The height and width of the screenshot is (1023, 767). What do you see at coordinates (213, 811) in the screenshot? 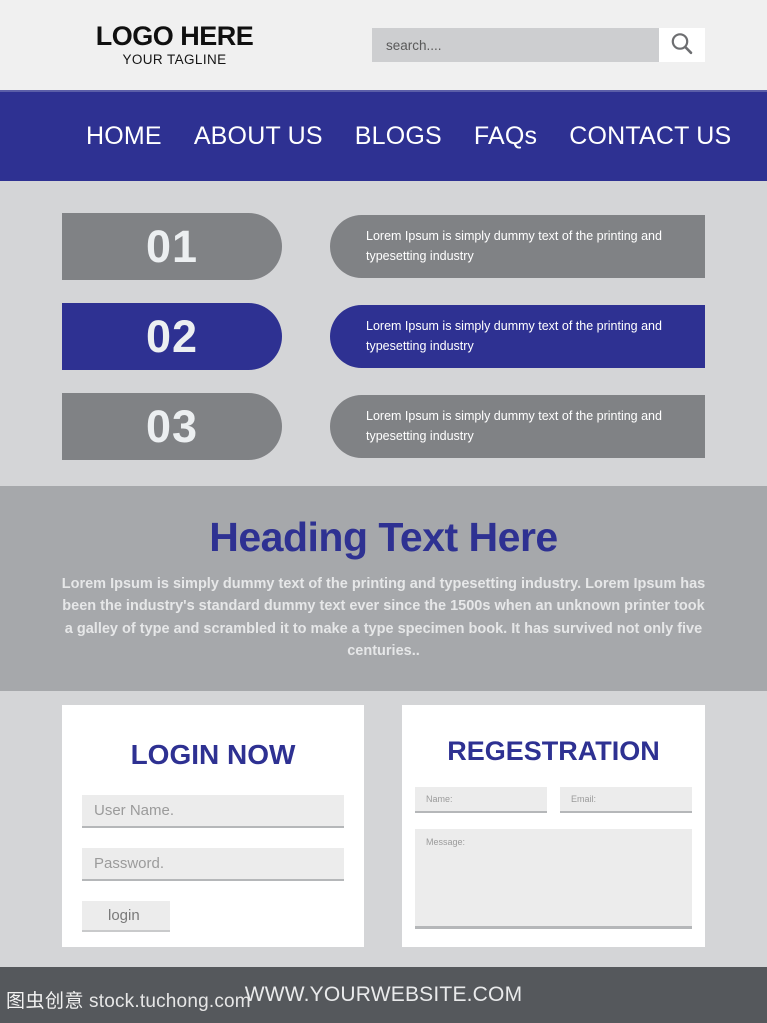
I see `username-input` at bounding box center [213, 811].